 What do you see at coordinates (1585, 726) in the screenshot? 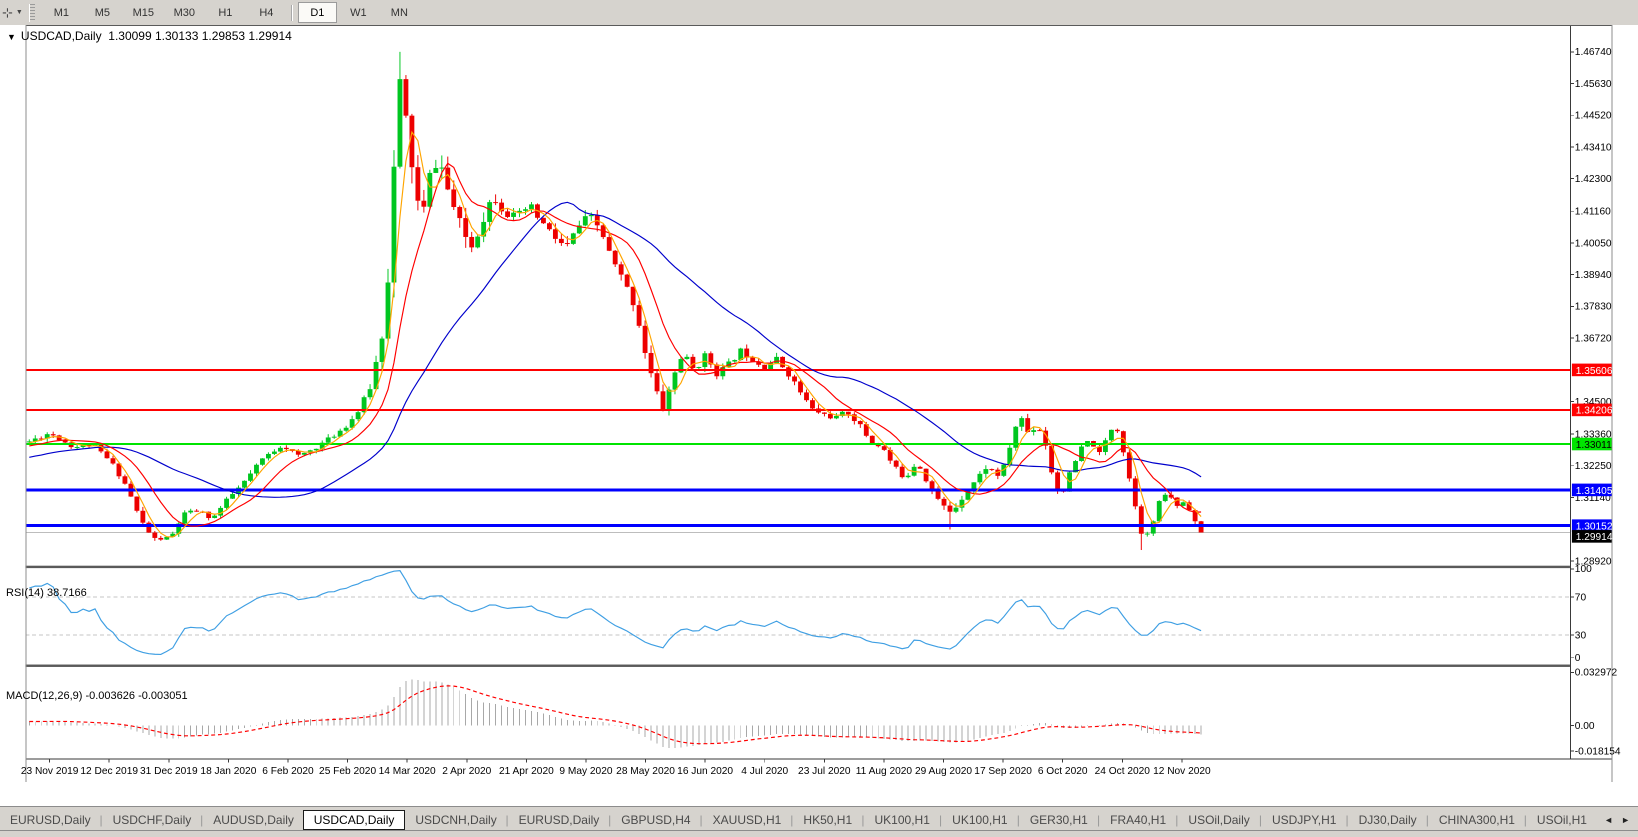
I see `macd-axis-label: 0.00` at bounding box center [1585, 726].